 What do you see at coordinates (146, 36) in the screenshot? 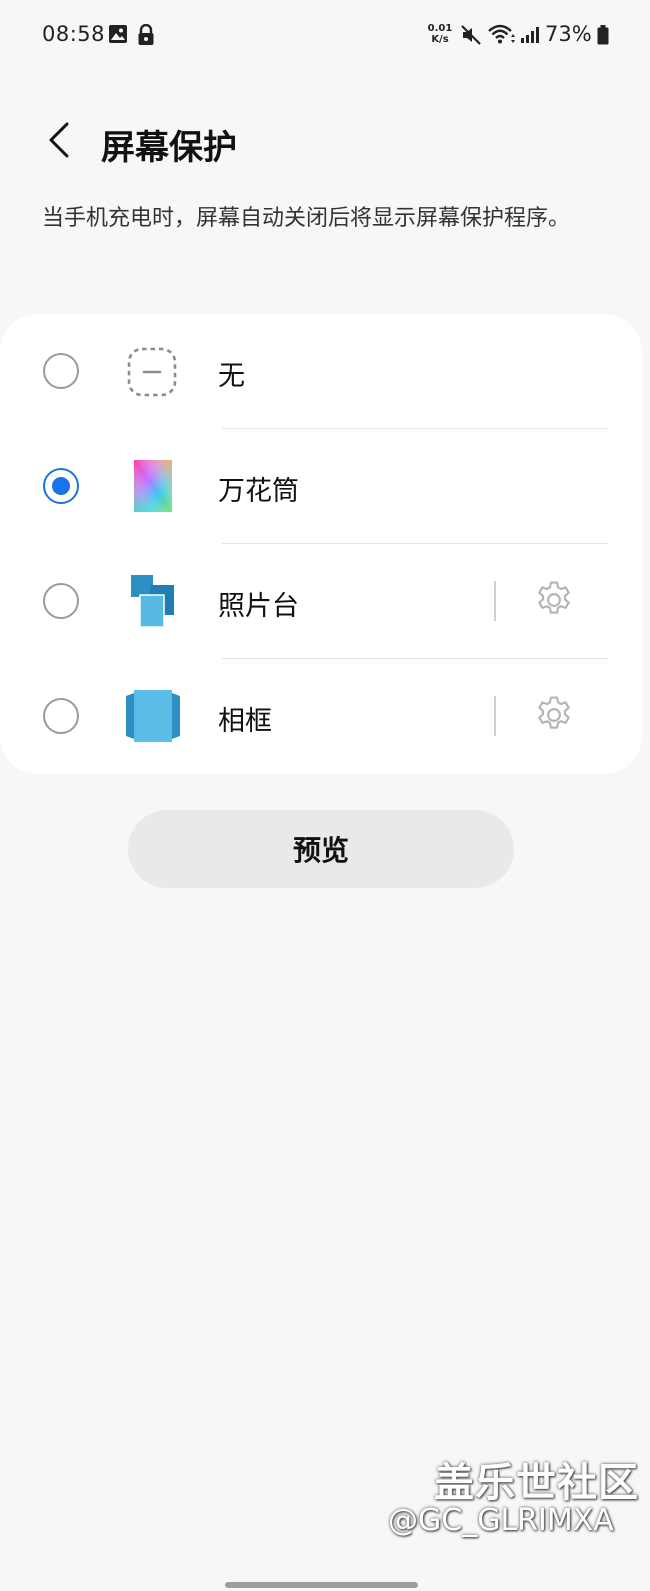
I see `lock-icon` at bounding box center [146, 36].